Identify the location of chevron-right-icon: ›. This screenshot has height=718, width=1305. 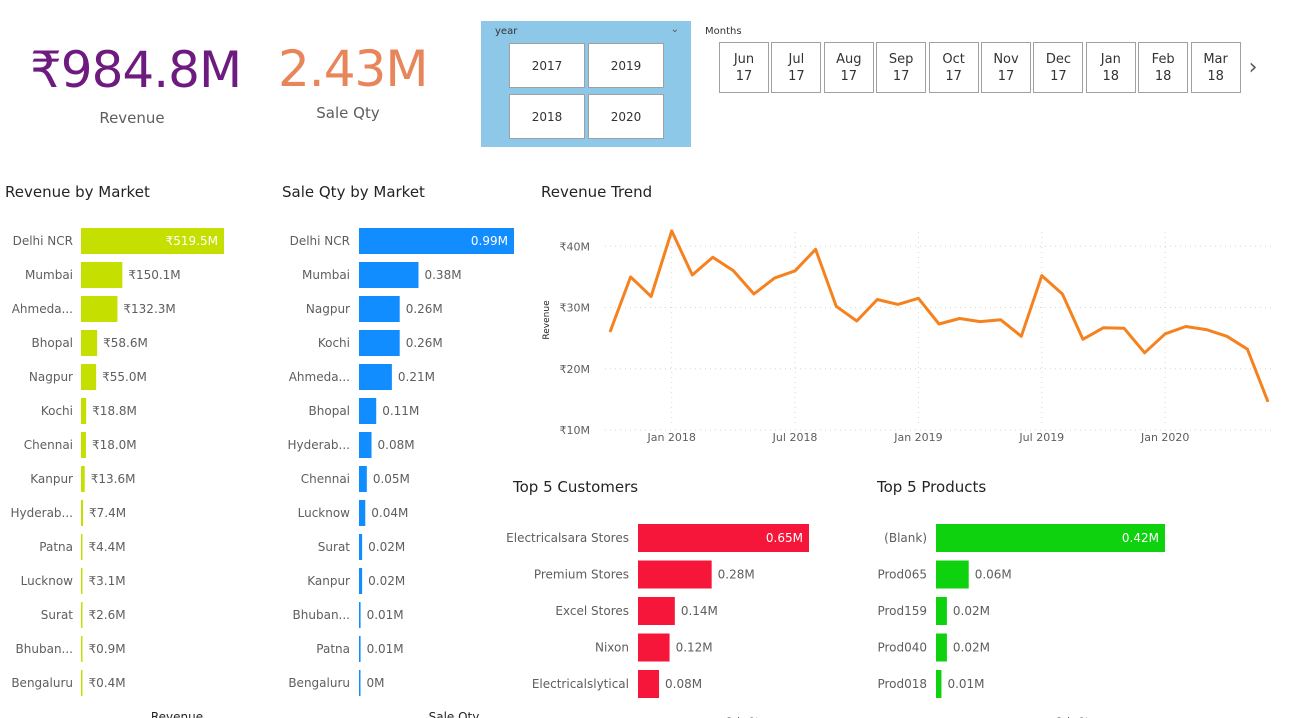
(1253, 68).